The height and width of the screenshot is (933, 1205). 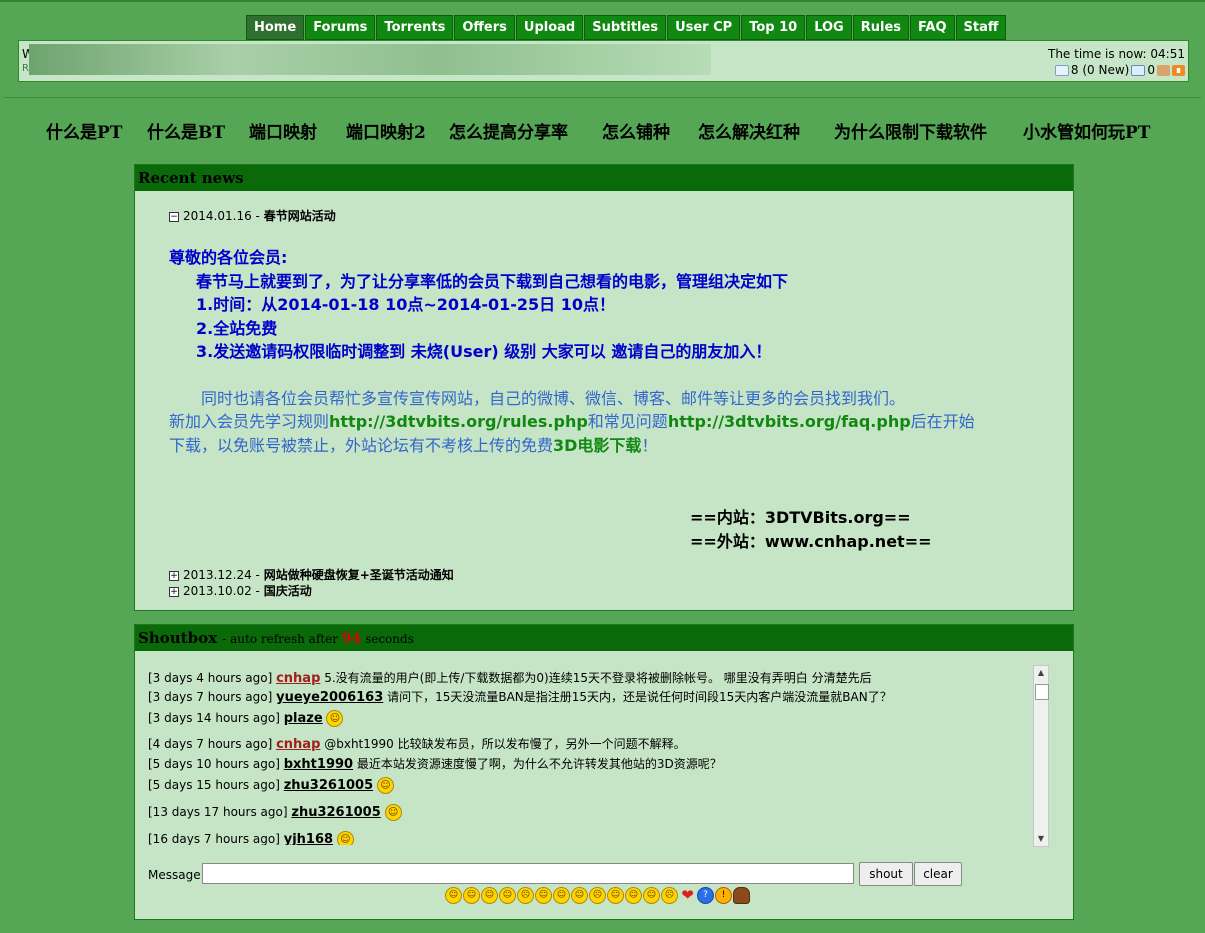 What do you see at coordinates (174, 216) in the screenshot?
I see `collapse-icon: −` at bounding box center [174, 216].